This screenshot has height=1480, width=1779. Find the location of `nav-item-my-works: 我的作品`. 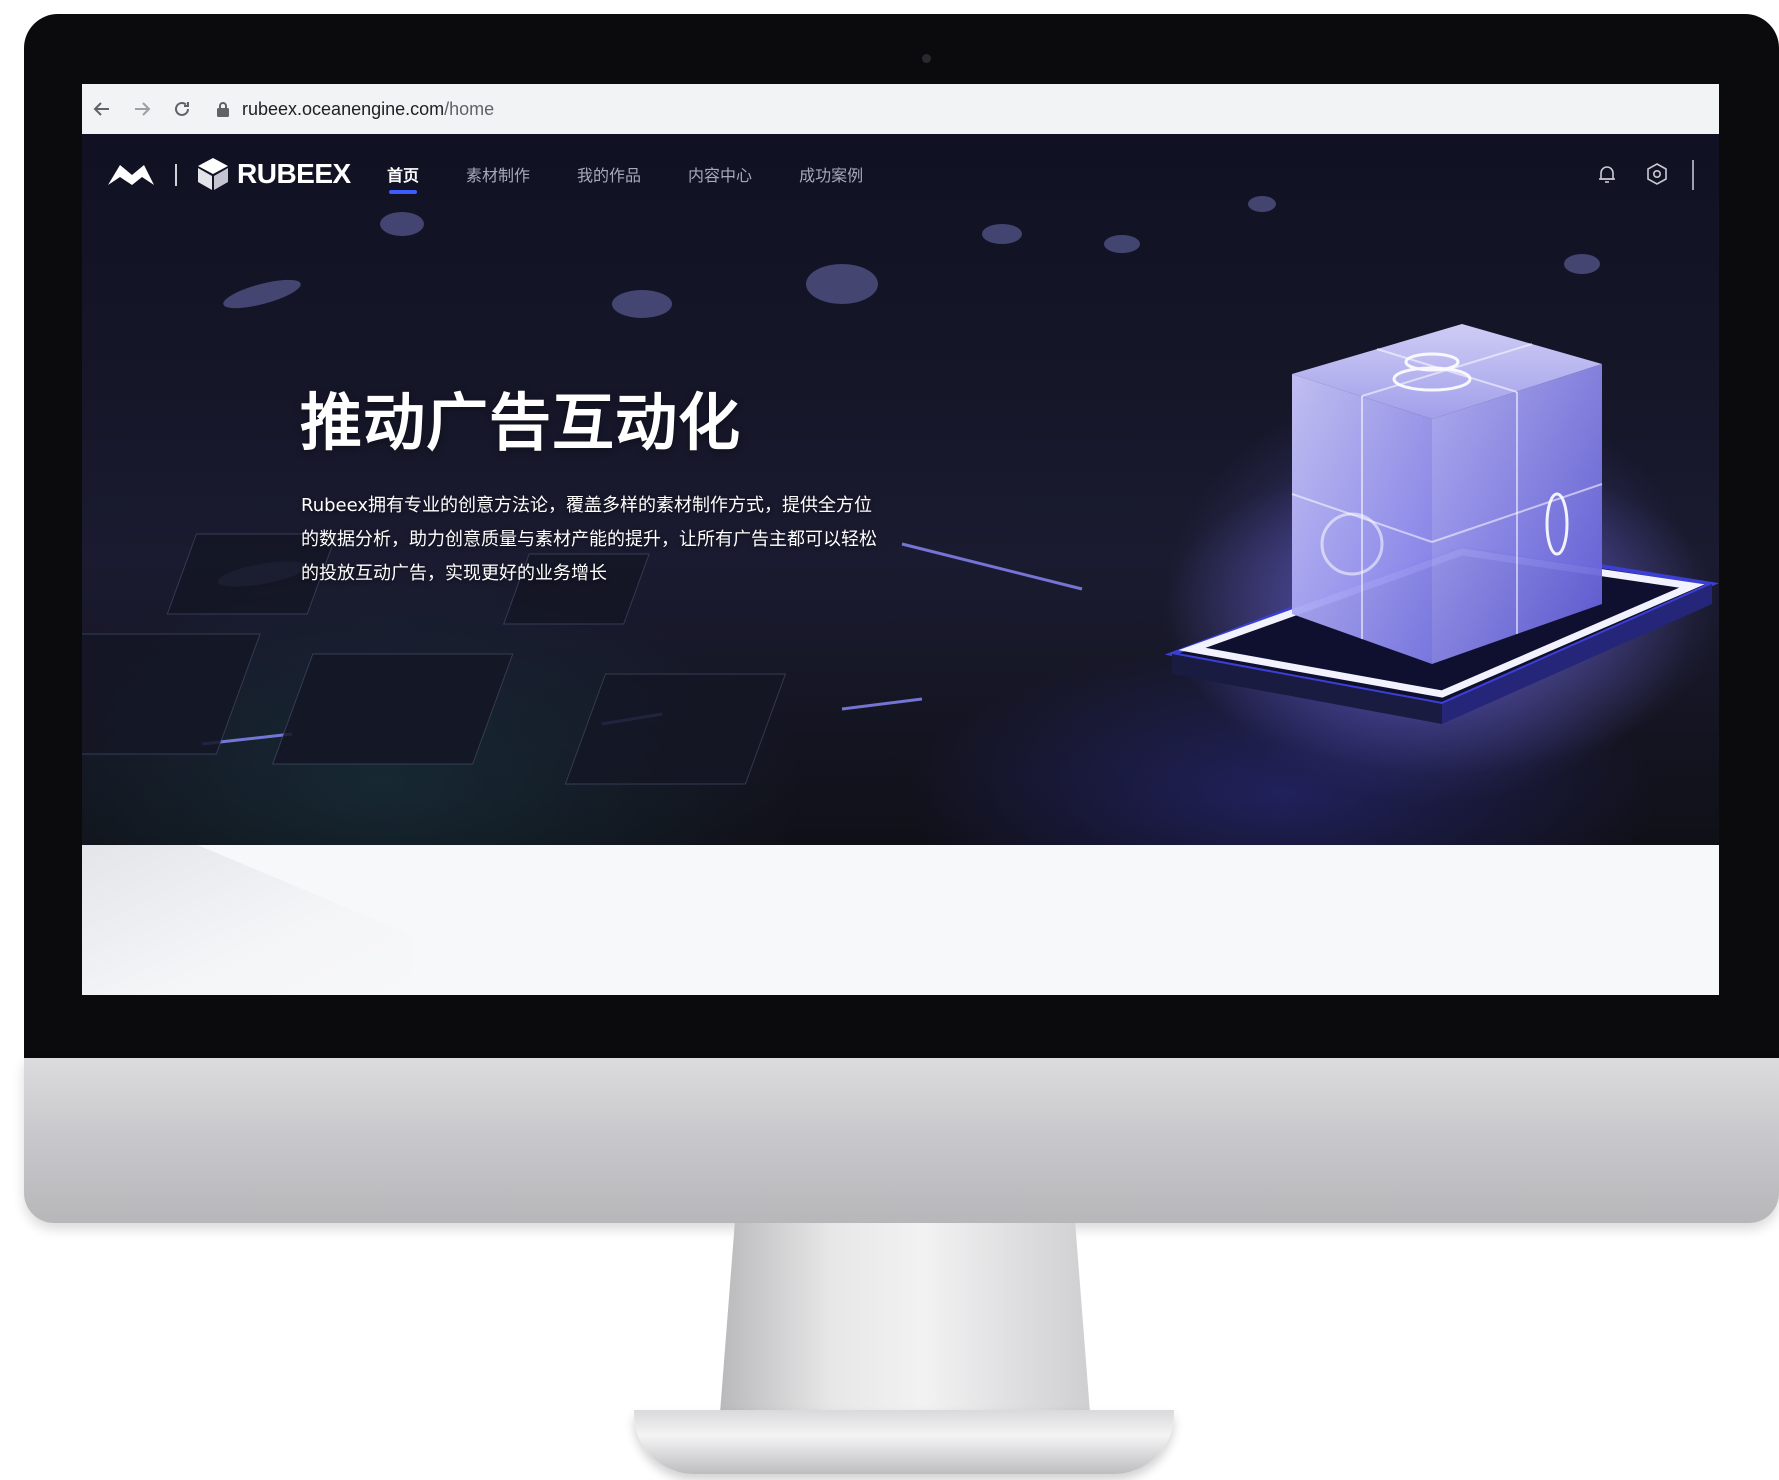

nav-item-my-works: 我的作品 is located at coordinates (609, 174).